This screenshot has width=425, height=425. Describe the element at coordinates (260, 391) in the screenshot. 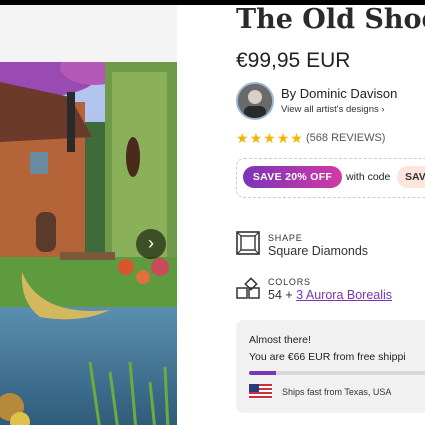

I see `us-flag-icon` at that location.